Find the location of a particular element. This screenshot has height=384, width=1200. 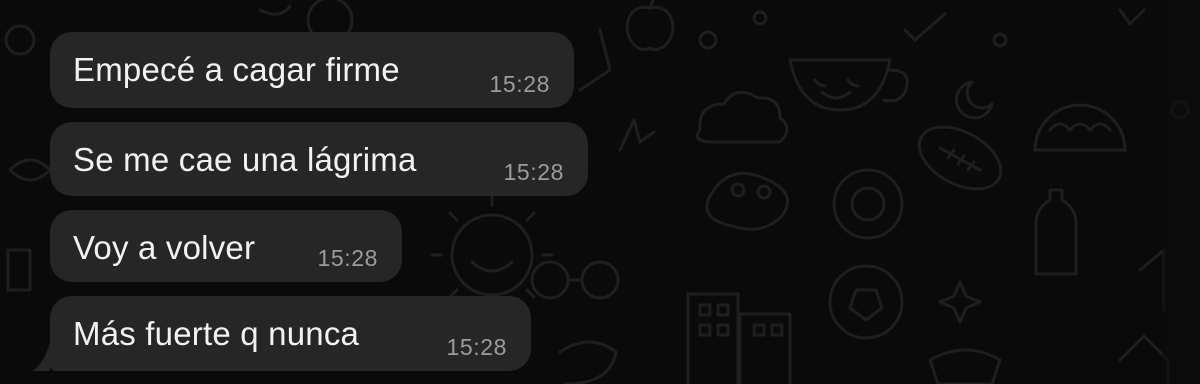

star-icon is located at coordinates (960, 302).